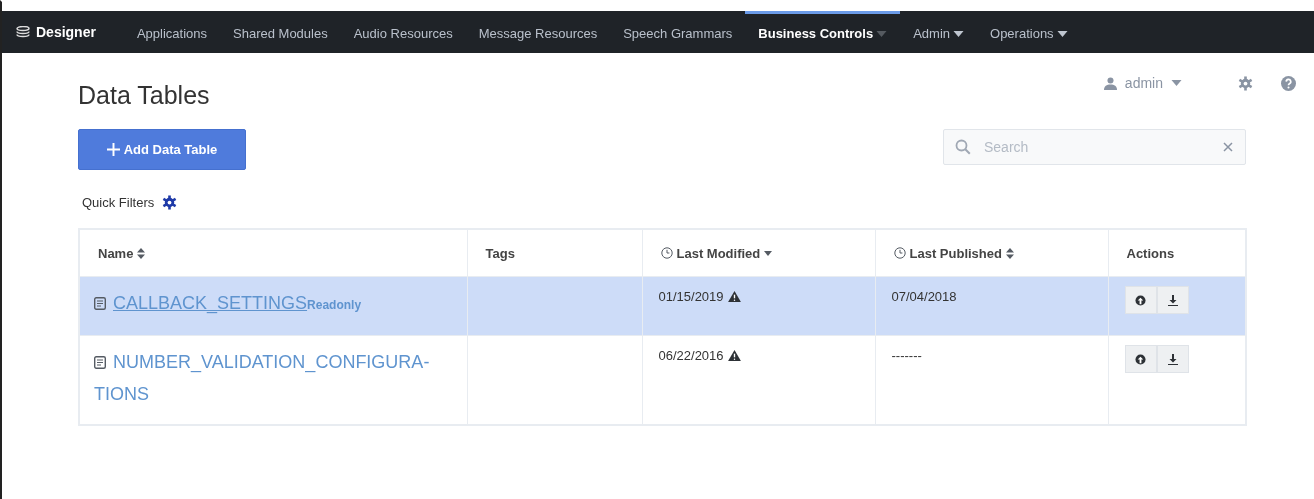 The image size is (1314, 499). I want to click on table-cell: -------, so click(906, 355).